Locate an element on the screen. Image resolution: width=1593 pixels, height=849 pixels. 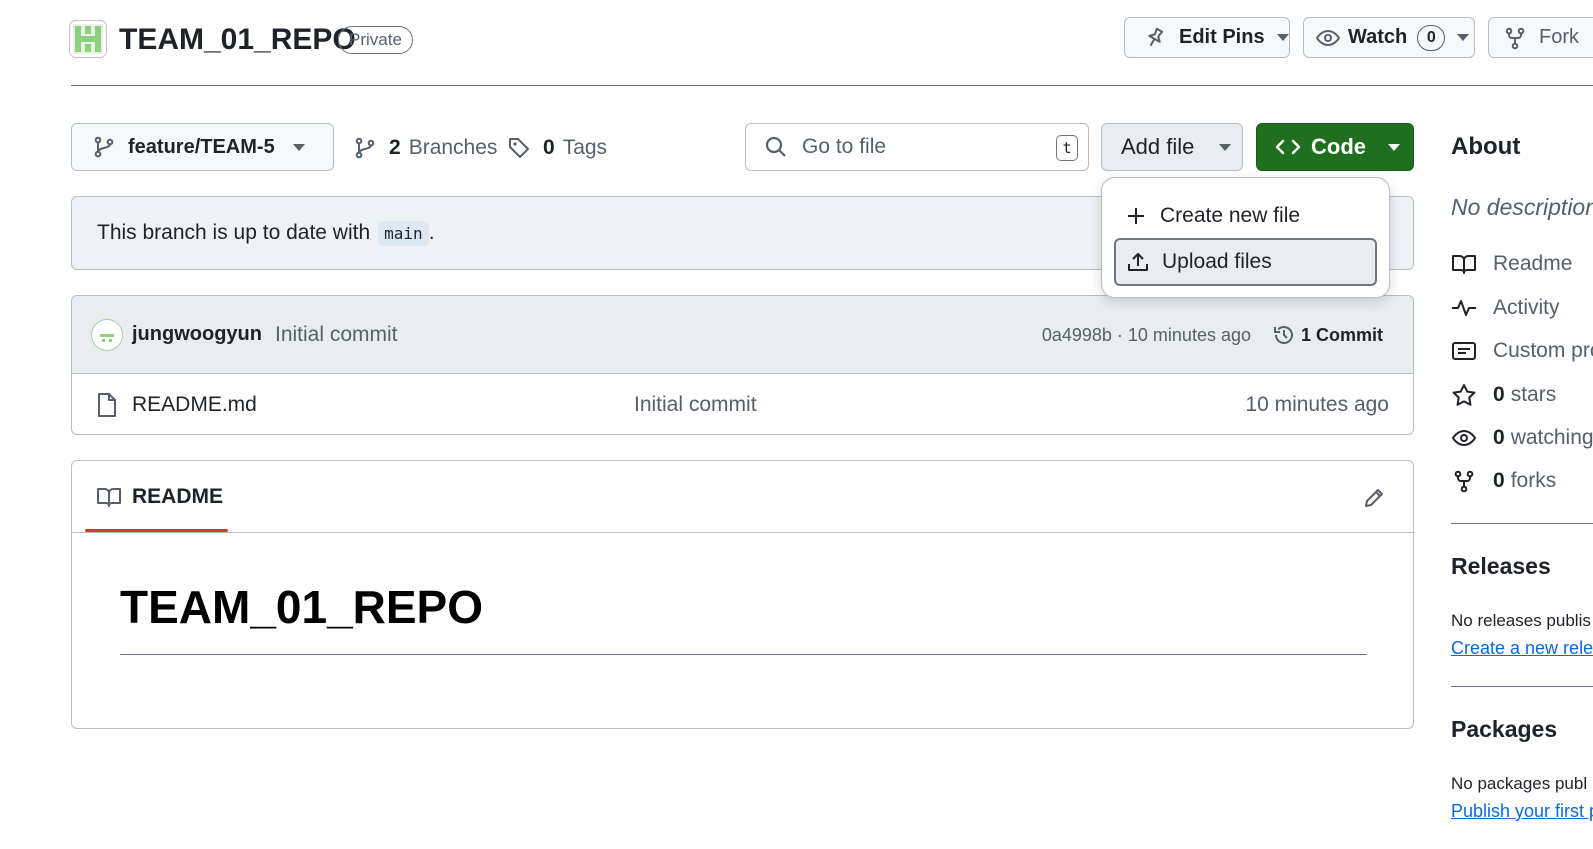
sidebar-item-label: Activity is located at coordinates (1526, 307).